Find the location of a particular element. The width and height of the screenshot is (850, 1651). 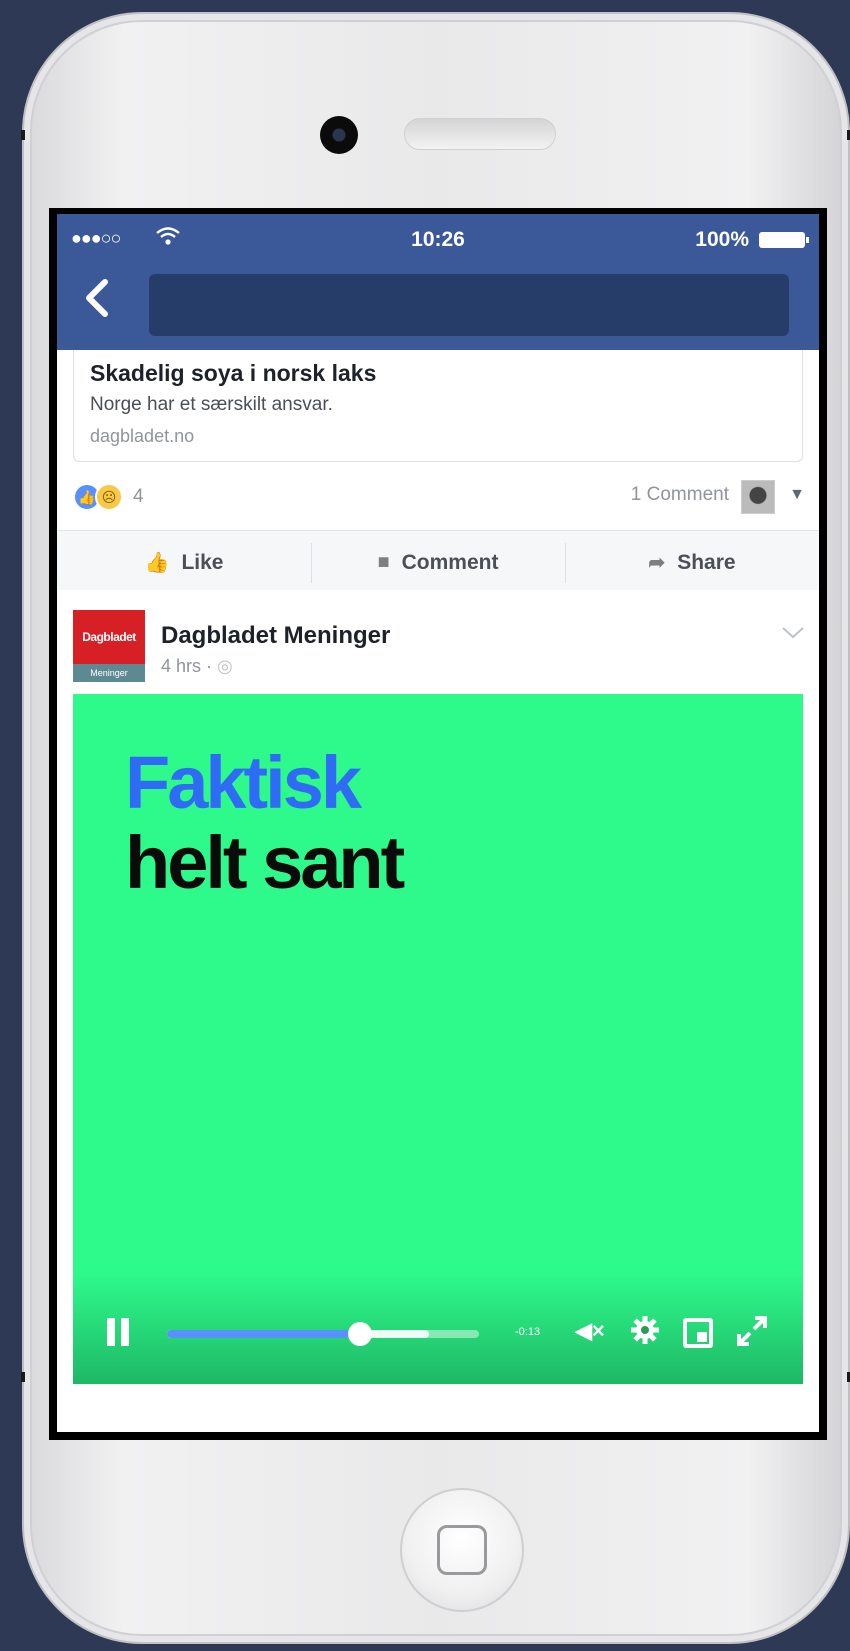

video-controls: -0:13 ◀× is located at coordinates (438, 1329).